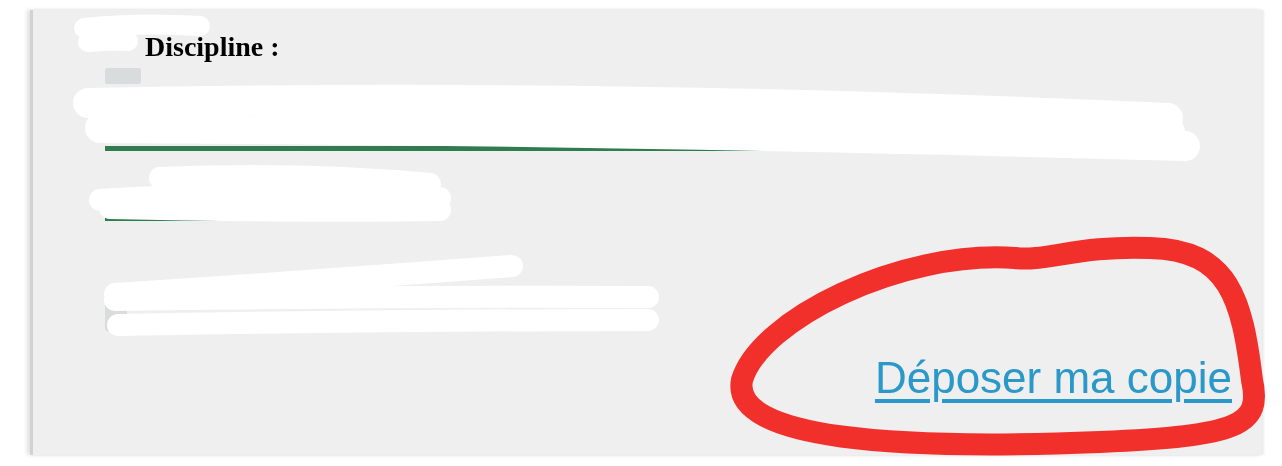 The image size is (1282, 466). What do you see at coordinates (212, 47) in the screenshot?
I see `discipline-label: Discipline :` at bounding box center [212, 47].